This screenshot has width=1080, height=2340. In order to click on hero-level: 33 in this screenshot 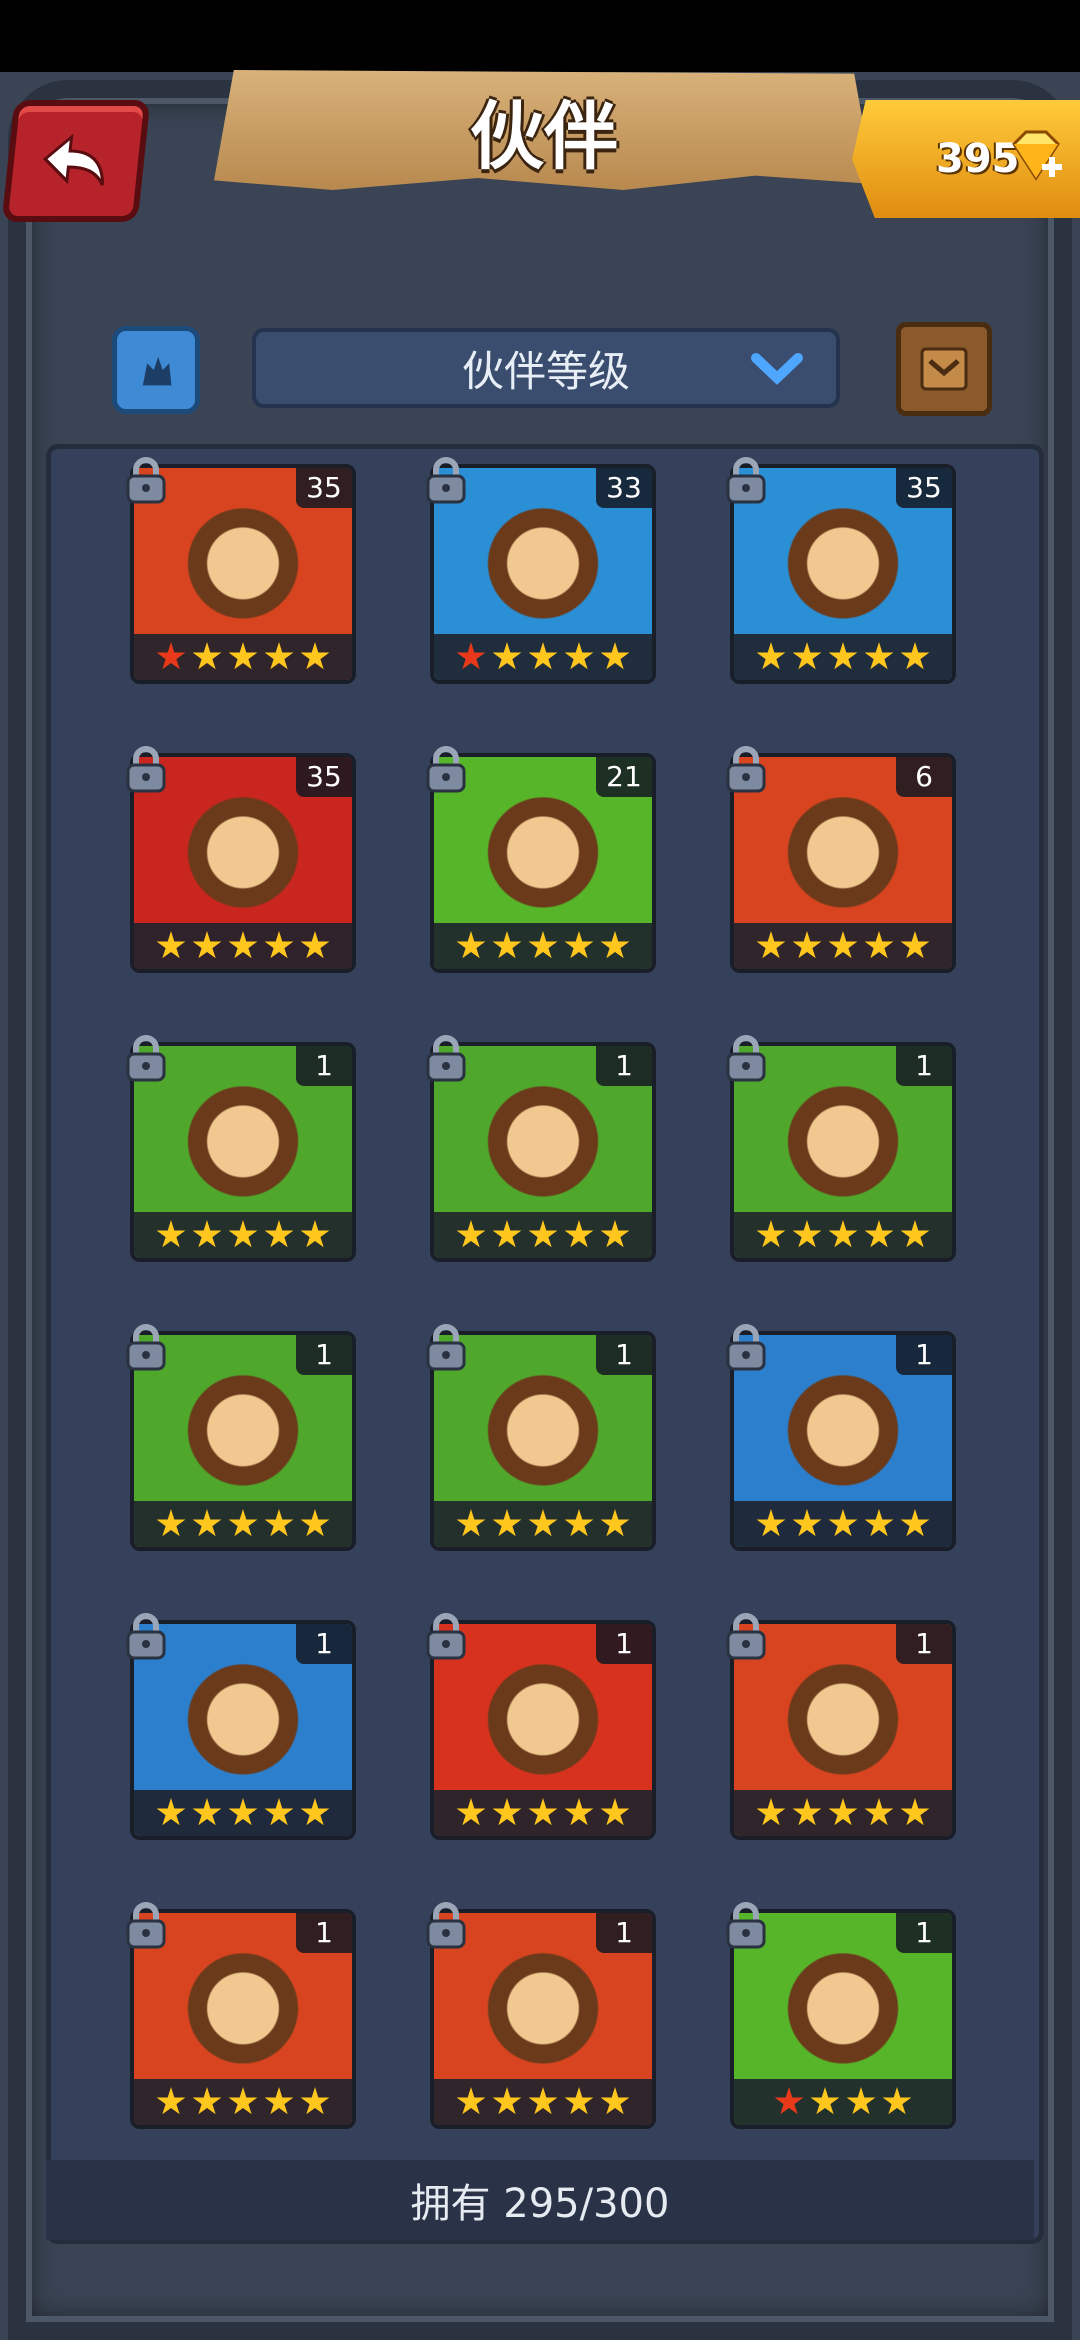, I will do `click(624, 488)`.